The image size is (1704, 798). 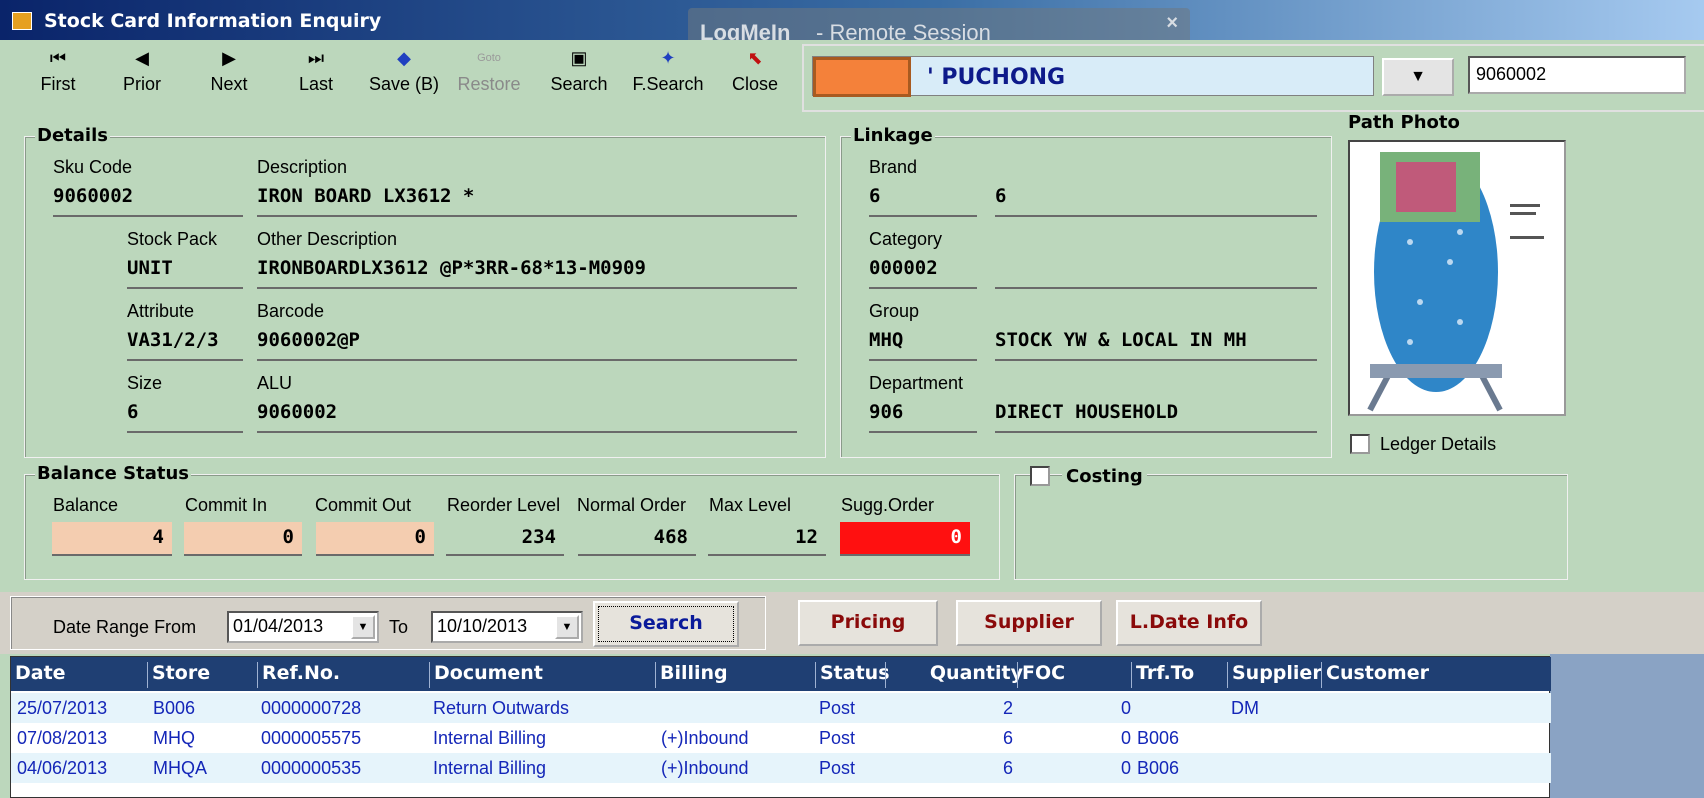 I want to click on attribute-label: Attribute, so click(x=161, y=311).